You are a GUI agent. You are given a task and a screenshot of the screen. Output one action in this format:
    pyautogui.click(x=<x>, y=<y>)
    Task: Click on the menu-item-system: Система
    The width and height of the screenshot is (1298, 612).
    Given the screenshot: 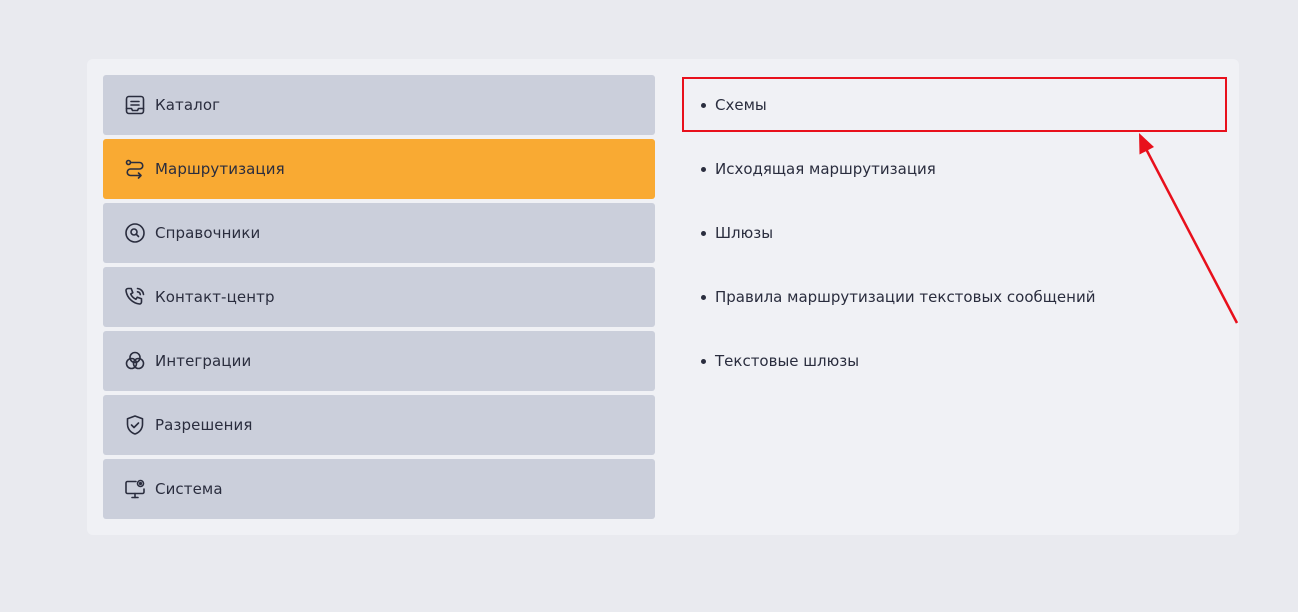 What is the action you would take?
    pyautogui.click(x=379, y=489)
    